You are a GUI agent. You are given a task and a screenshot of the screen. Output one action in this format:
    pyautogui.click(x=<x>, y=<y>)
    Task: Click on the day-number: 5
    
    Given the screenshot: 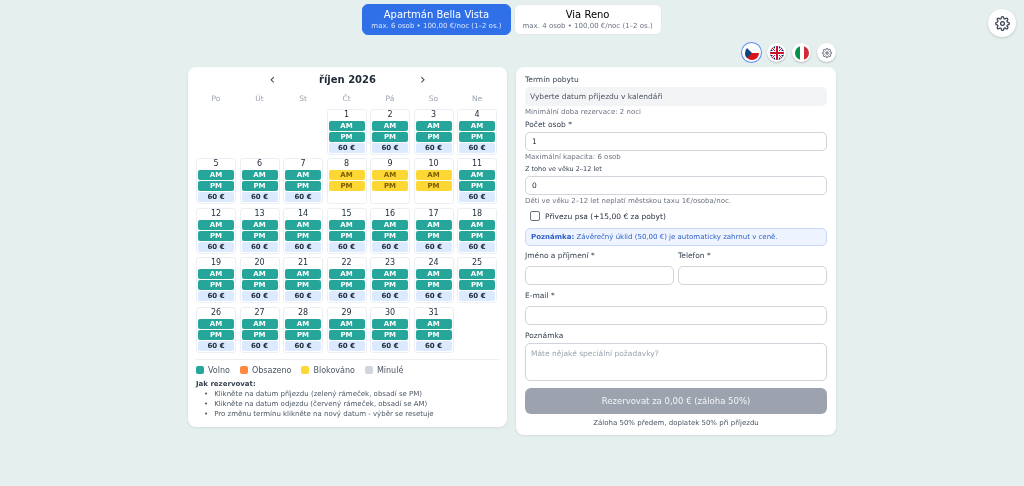 What is the action you would take?
    pyautogui.click(x=216, y=164)
    